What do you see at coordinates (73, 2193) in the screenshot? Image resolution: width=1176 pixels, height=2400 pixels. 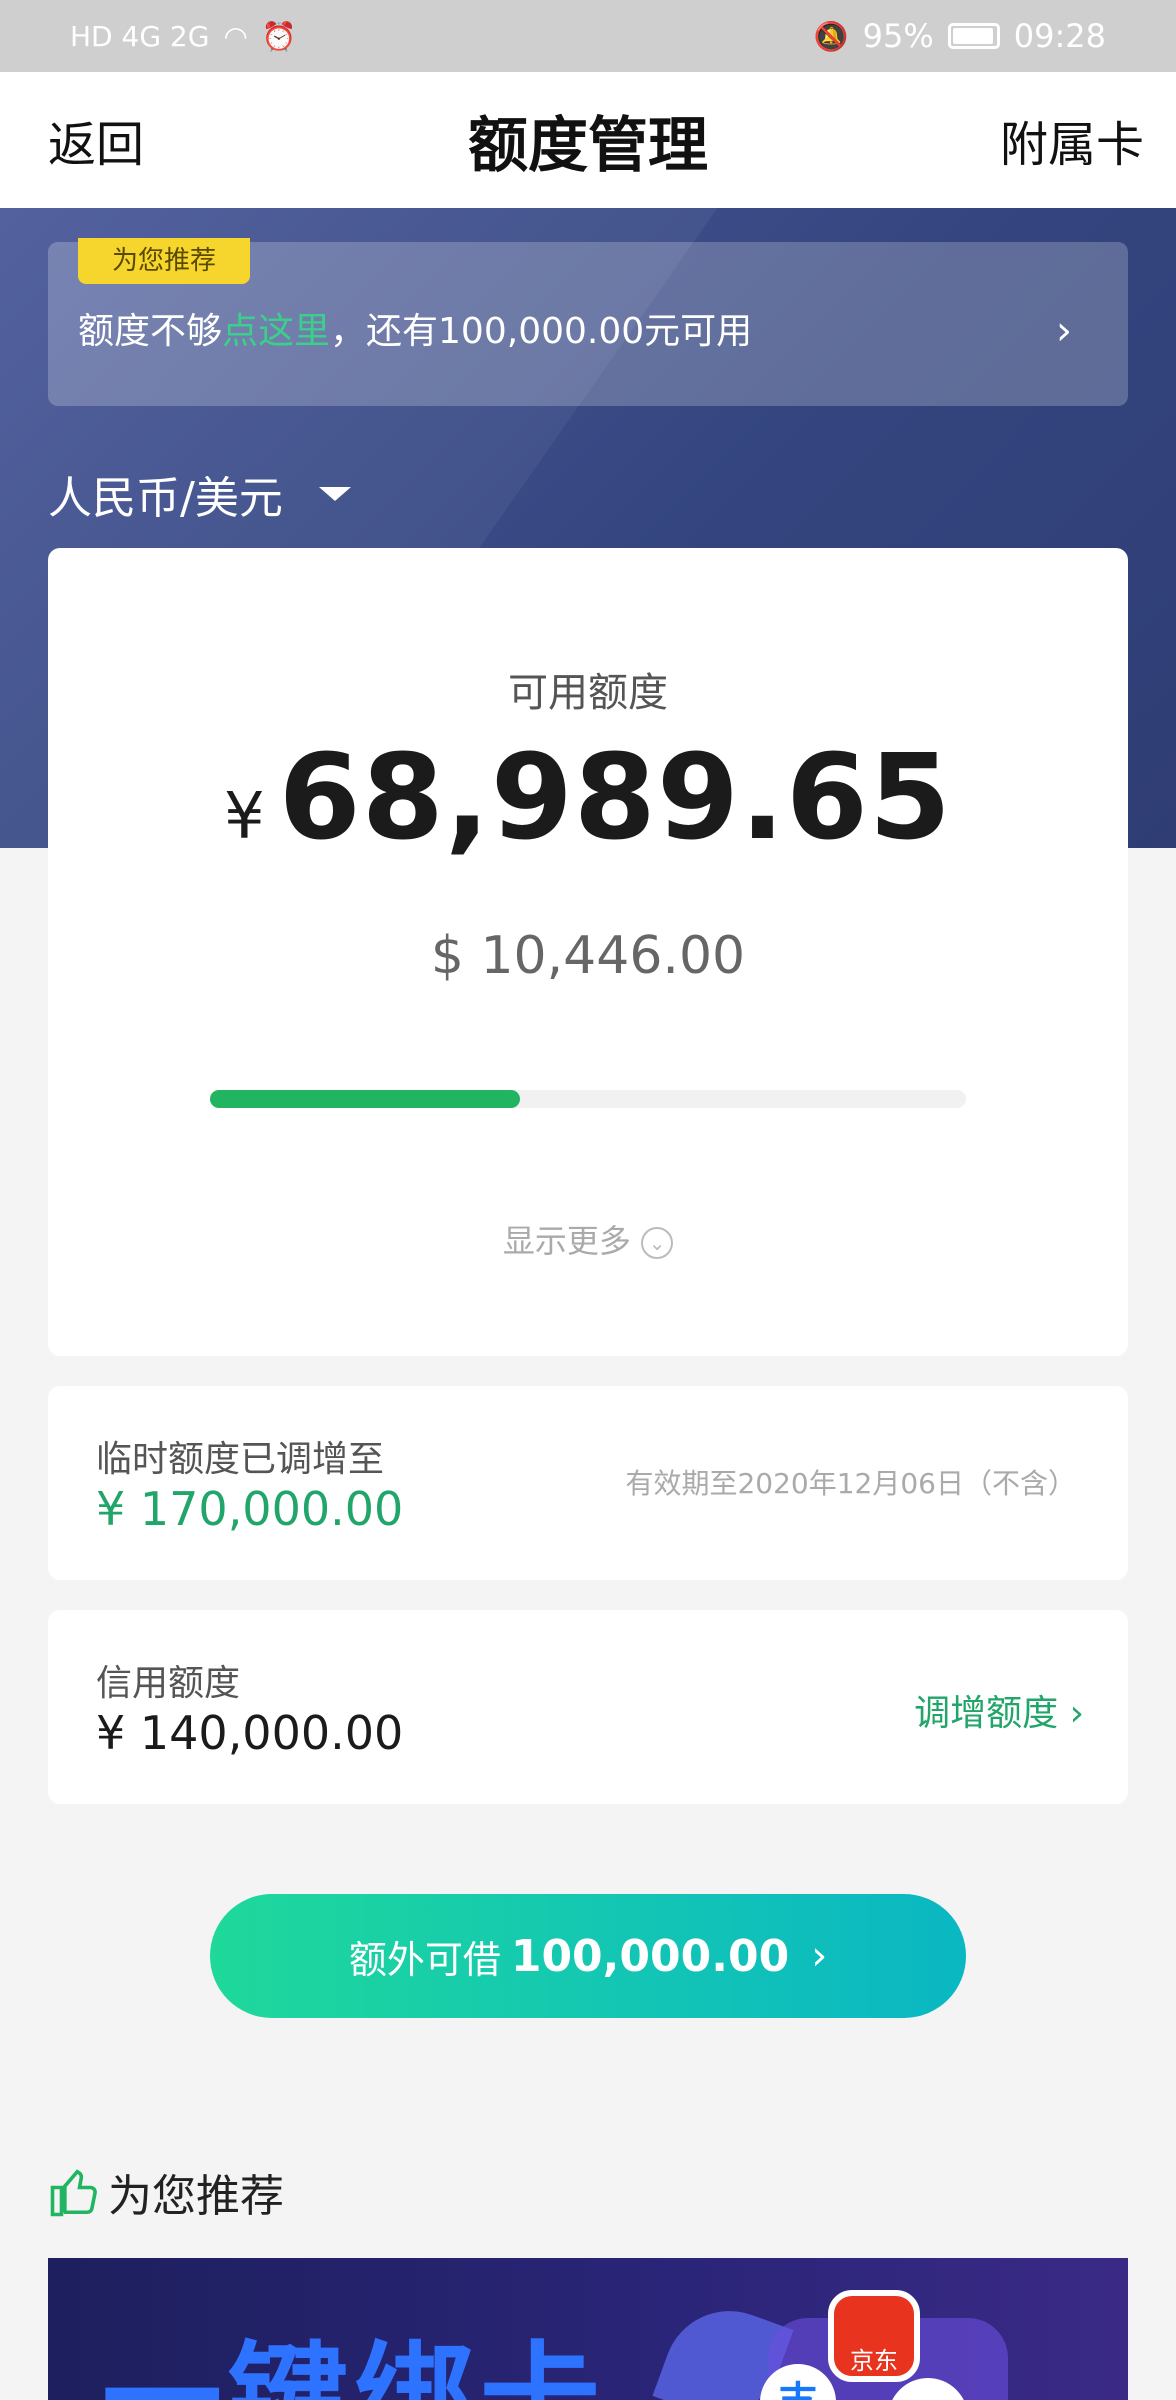 I see `thumbs-up-icon` at bounding box center [73, 2193].